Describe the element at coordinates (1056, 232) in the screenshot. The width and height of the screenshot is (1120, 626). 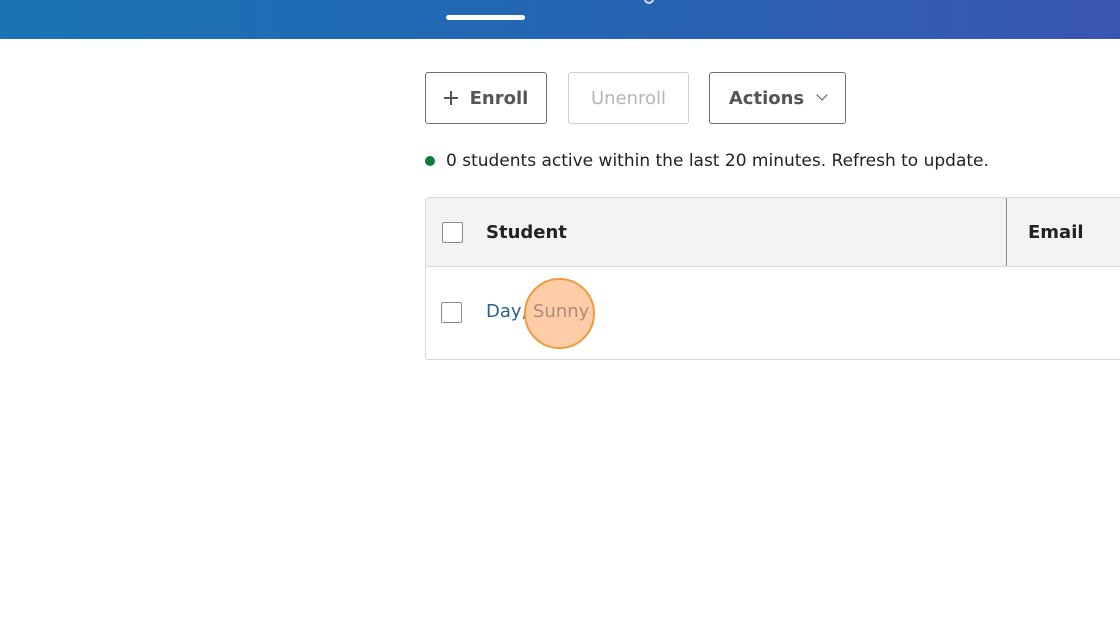
I see `column-header-email: Email` at that location.